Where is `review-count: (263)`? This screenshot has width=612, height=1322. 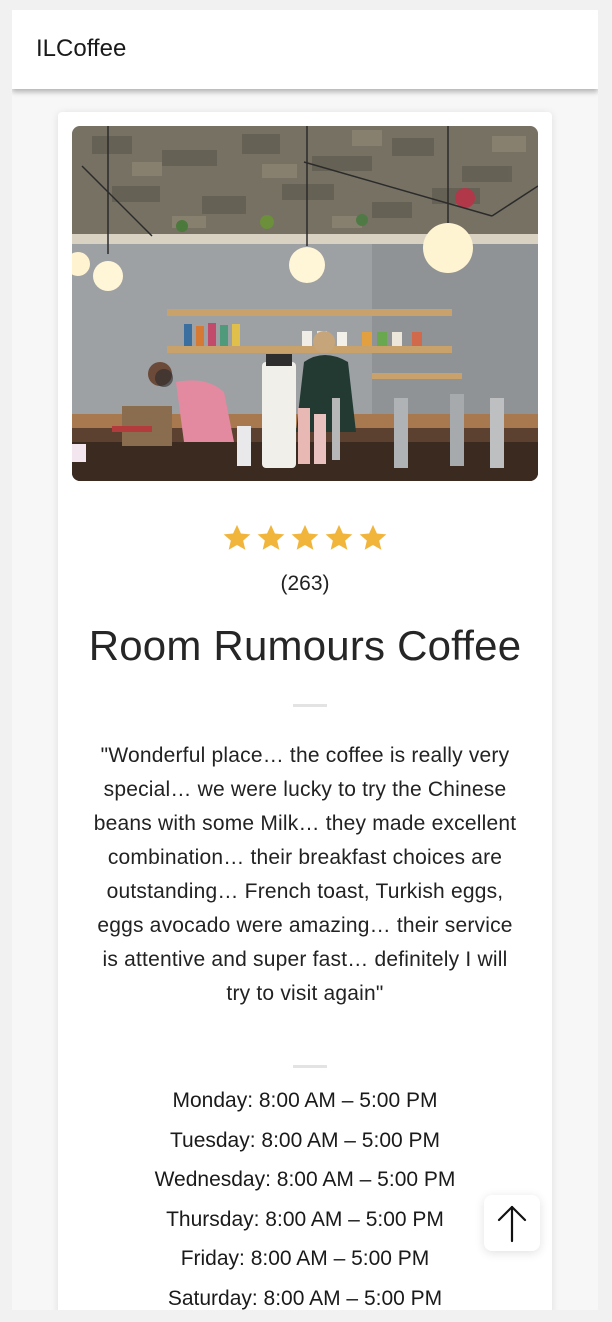
review-count: (263) is located at coordinates (305, 583).